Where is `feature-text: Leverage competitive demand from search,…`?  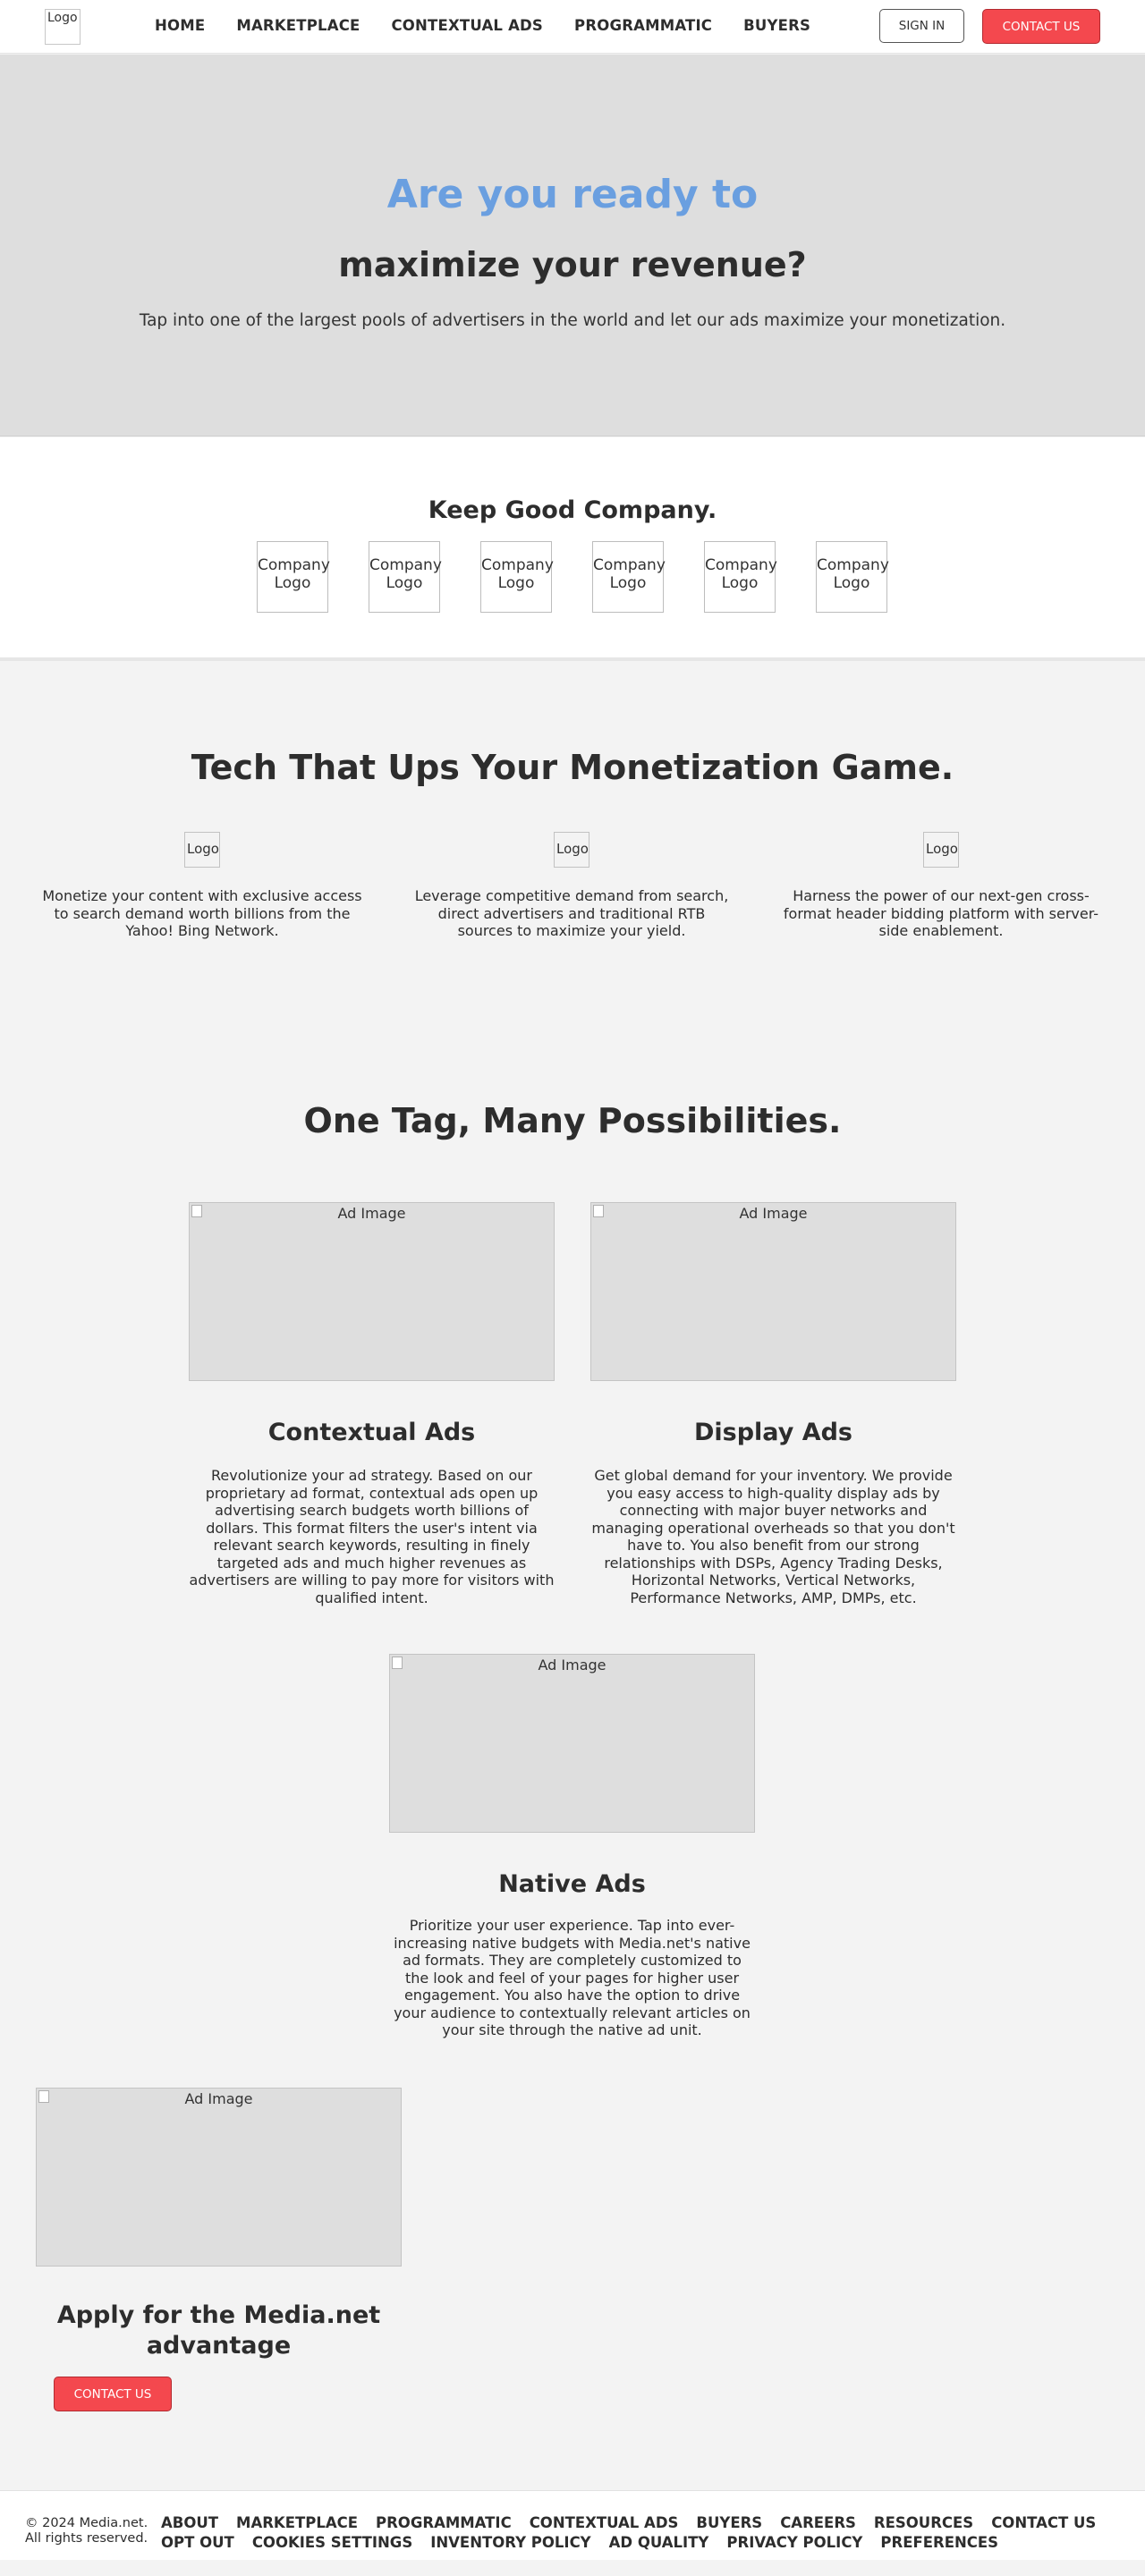 feature-text: Leverage competitive demand from search,… is located at coordinates (571, 913).